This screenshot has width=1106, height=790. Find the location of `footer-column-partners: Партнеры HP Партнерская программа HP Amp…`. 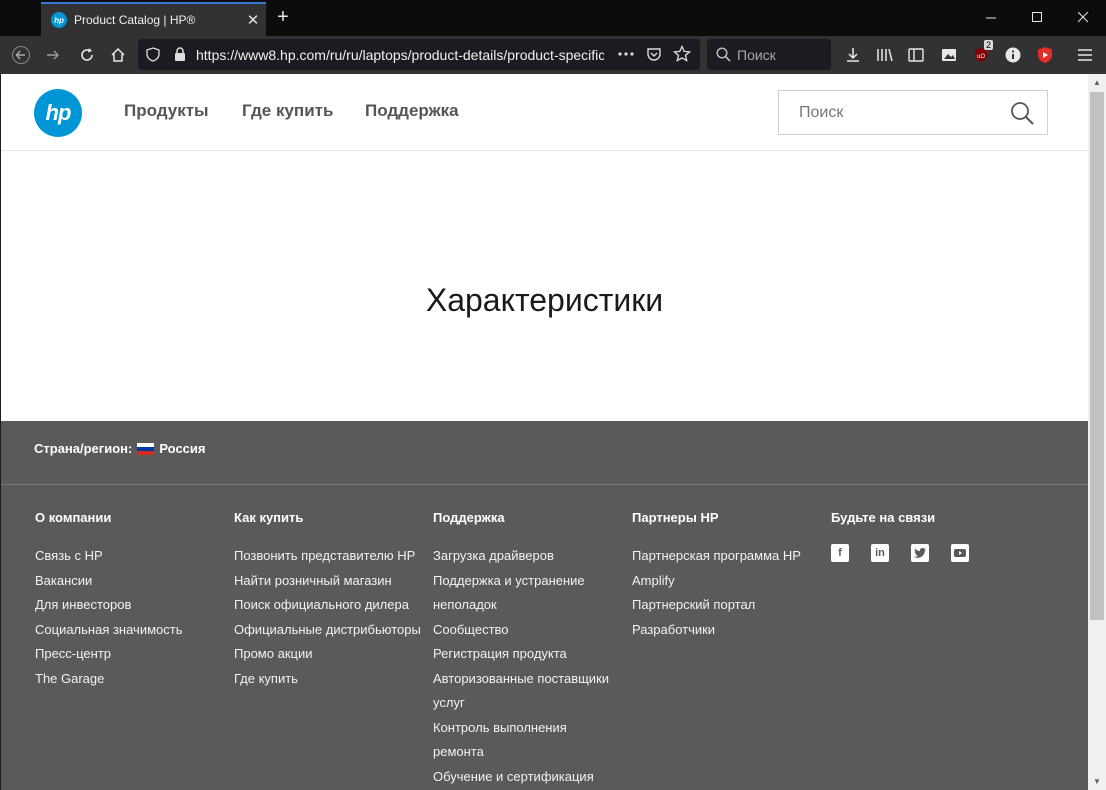

footer-column-partners: Партнеры HP Партнерская программа HP Amp… is located at coordinates (729, 576).